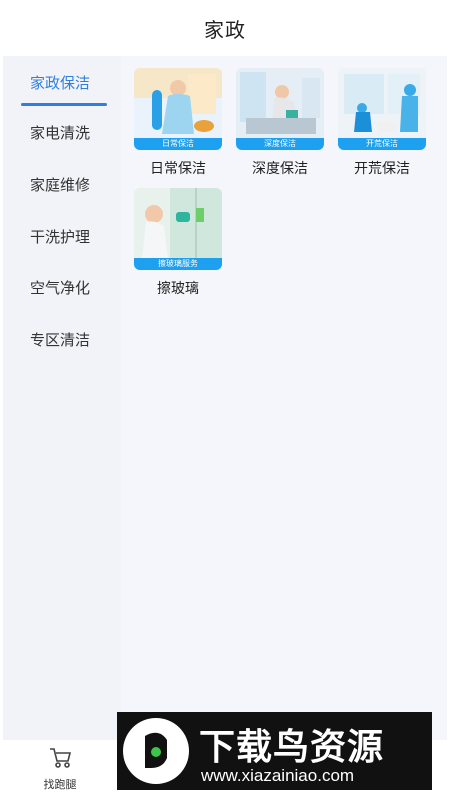  Describe the element at coordinates (280, 144) in the screenshot. I see `service-badge: 深度保洁` at that location.